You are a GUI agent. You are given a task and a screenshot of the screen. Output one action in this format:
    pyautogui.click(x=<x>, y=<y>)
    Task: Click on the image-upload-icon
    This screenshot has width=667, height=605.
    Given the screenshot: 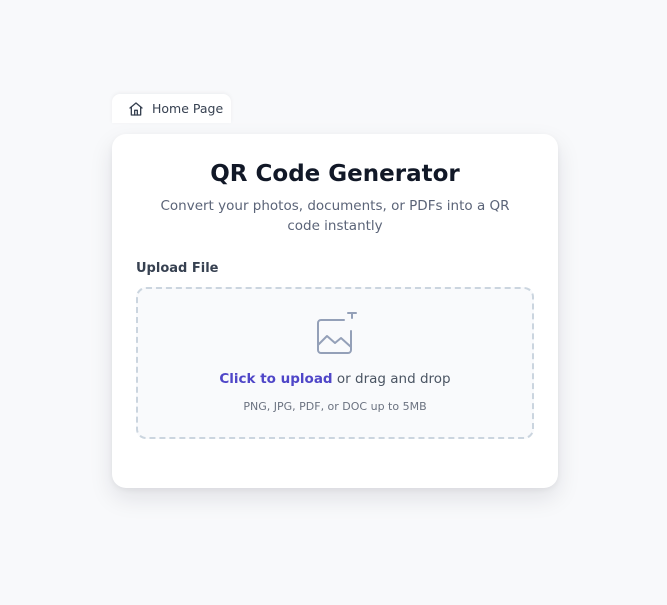 What is the action you would take?
    pyautogui.click(x=337, y=333)
    